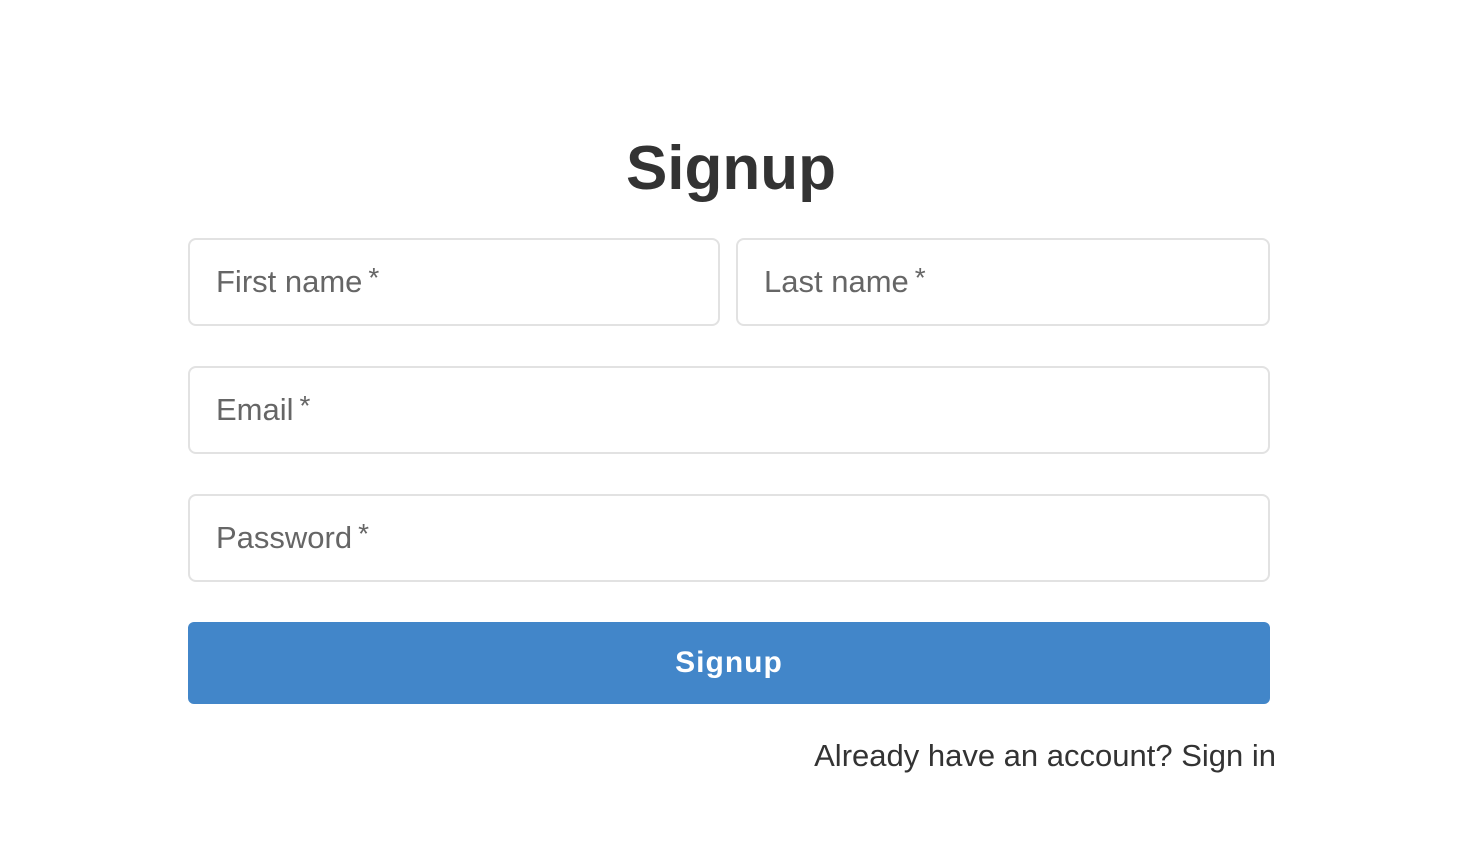  Describe the element at coordinates (289, 281) in the screenshot. I see `first-name-label: First name` at that location.